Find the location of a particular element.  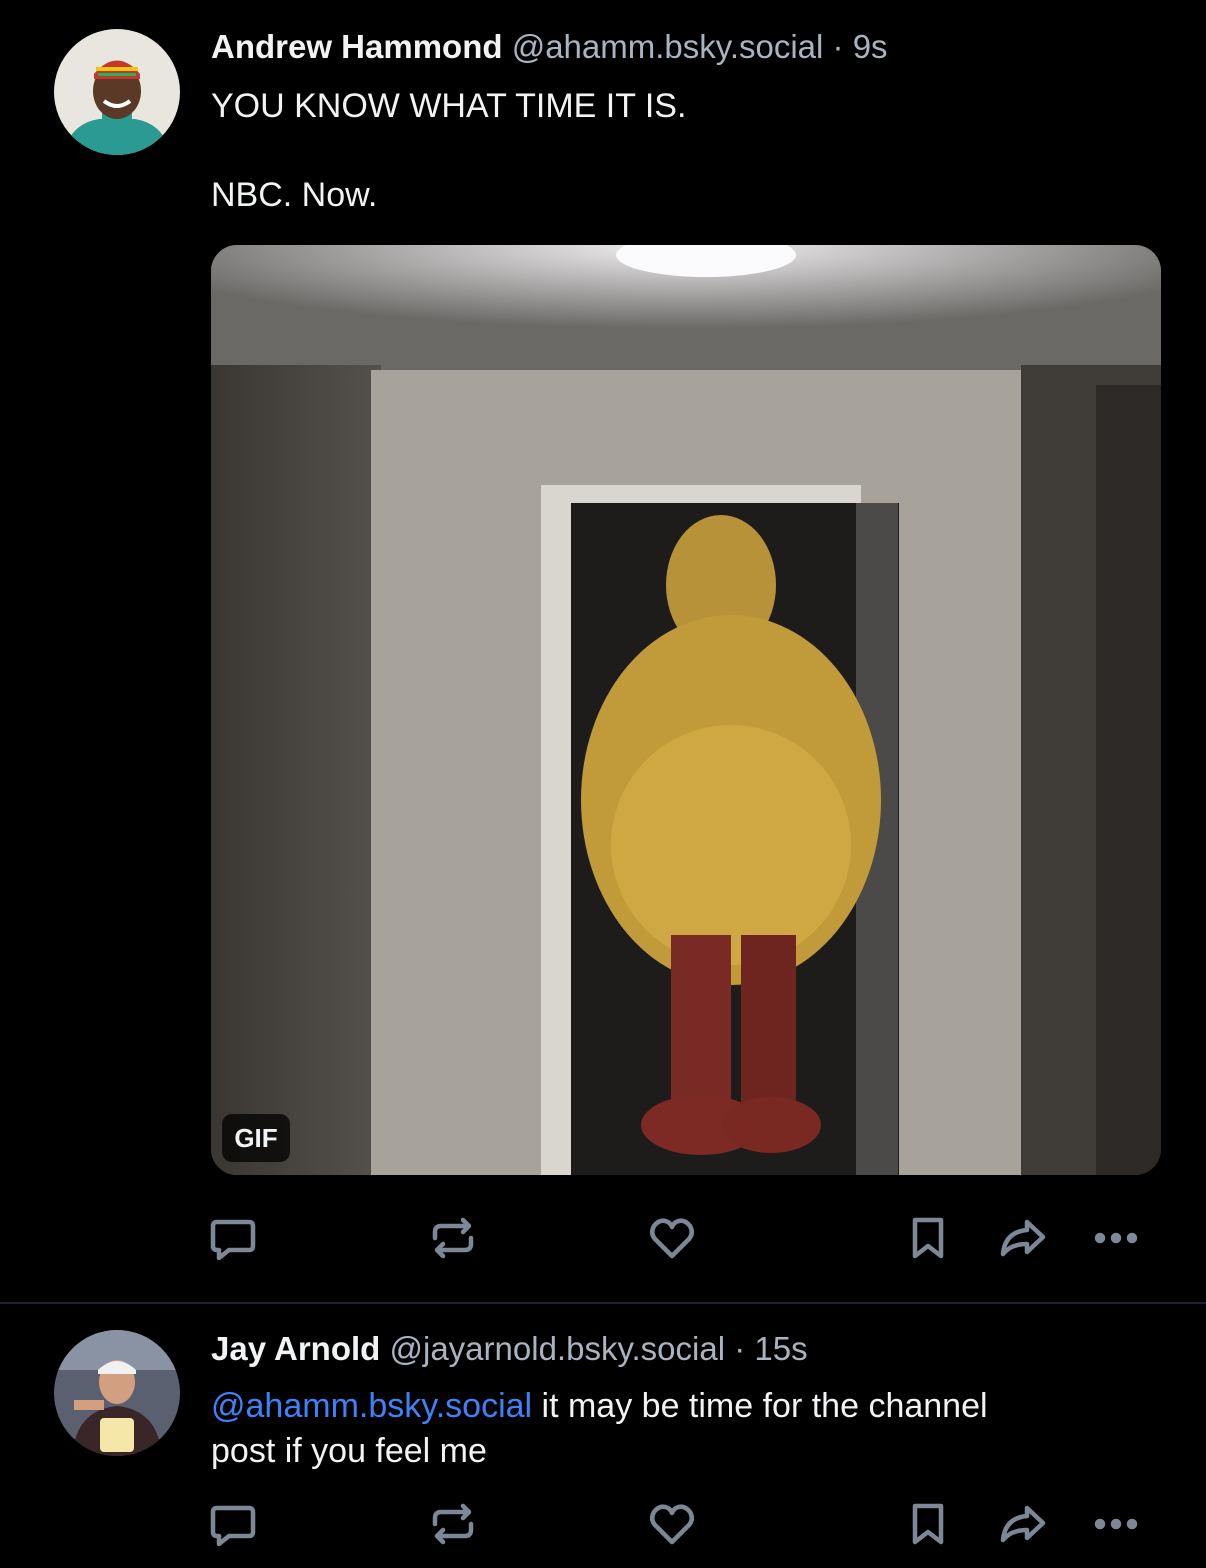

author-handle: @jayarnold.bsky.social is located at coordinates (558, 1348).